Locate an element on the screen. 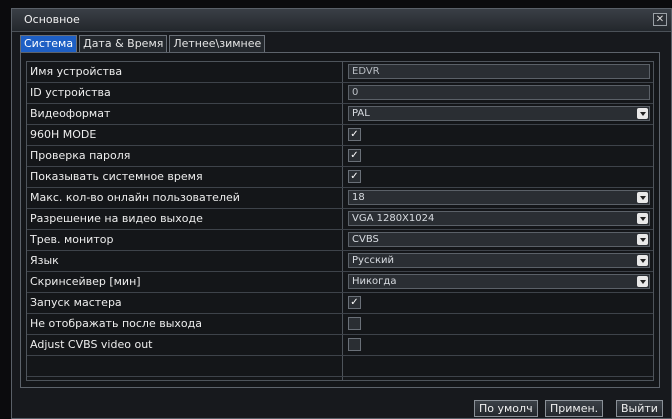 This screenshot has width=672, height=419. setting-row: Видеоформат PAL is located at coordinates (340, 114).